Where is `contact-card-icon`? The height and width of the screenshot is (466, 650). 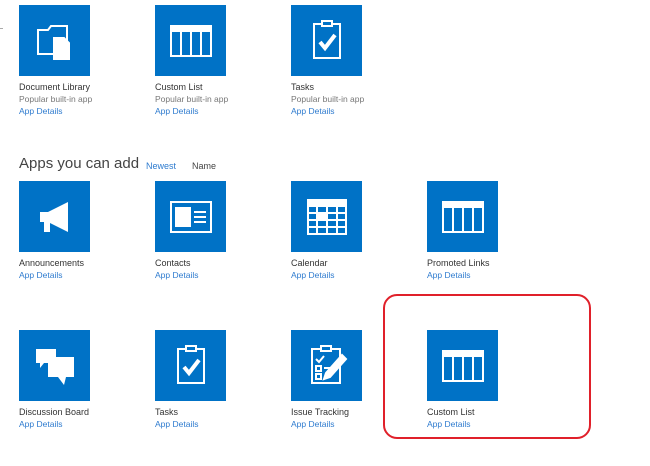
contact-card-icon is located at coordinates (190, 216).